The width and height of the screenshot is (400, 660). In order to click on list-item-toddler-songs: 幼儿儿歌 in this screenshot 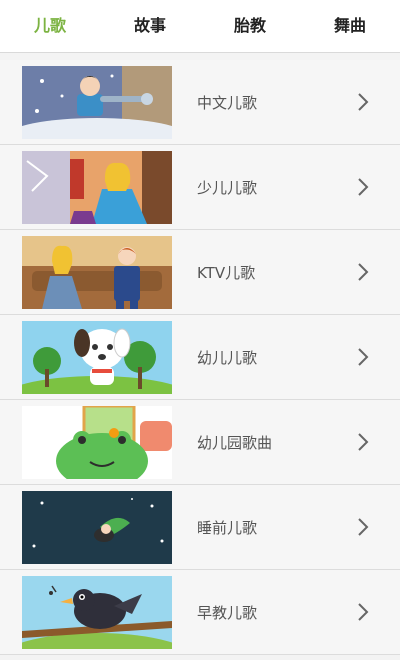, I will do `click(200, 357)`.